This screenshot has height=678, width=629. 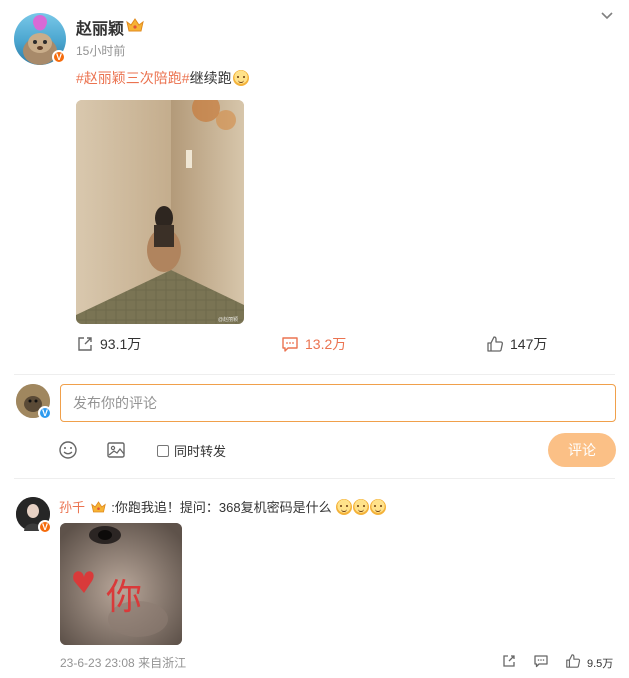 I want to click on comment-date: 23-6-23 23:08, so click(x=97, y=663).